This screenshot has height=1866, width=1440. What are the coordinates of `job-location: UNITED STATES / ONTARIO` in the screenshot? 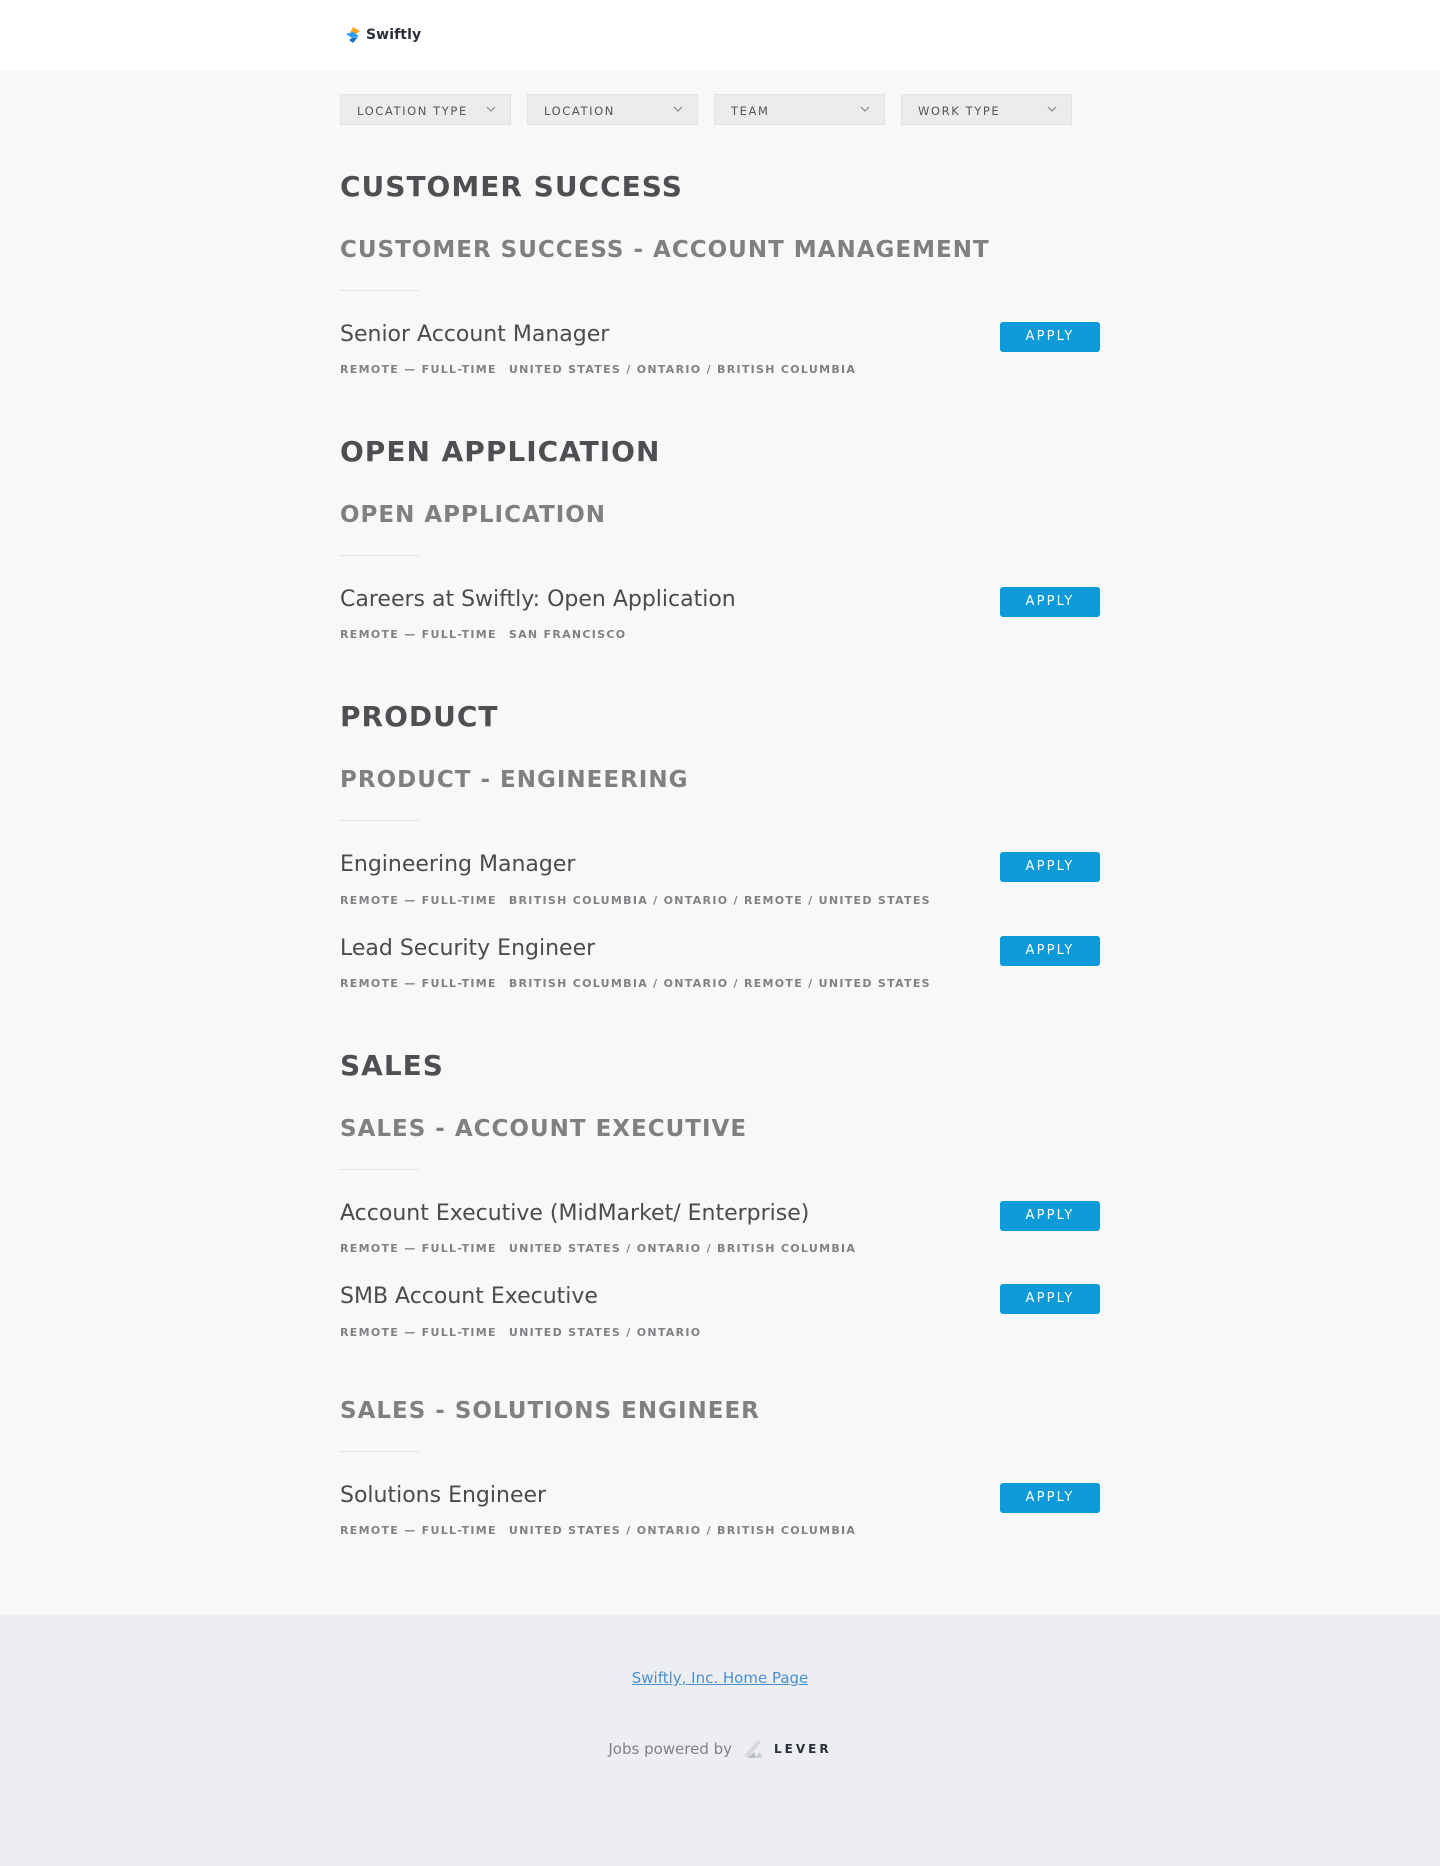 It's located at (605, 1332).